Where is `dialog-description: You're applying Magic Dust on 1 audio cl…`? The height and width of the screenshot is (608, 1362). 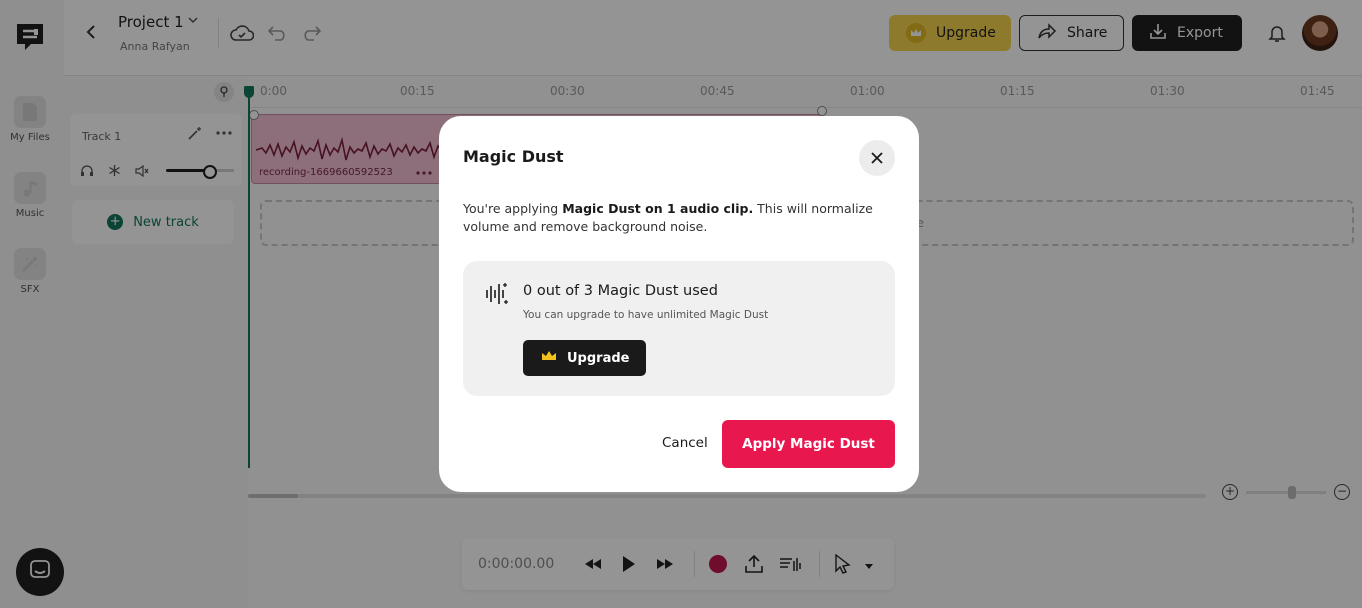
dialog-description: You're applying Magic Dust on 1 audio cl… is located at coordinates (681, 218).